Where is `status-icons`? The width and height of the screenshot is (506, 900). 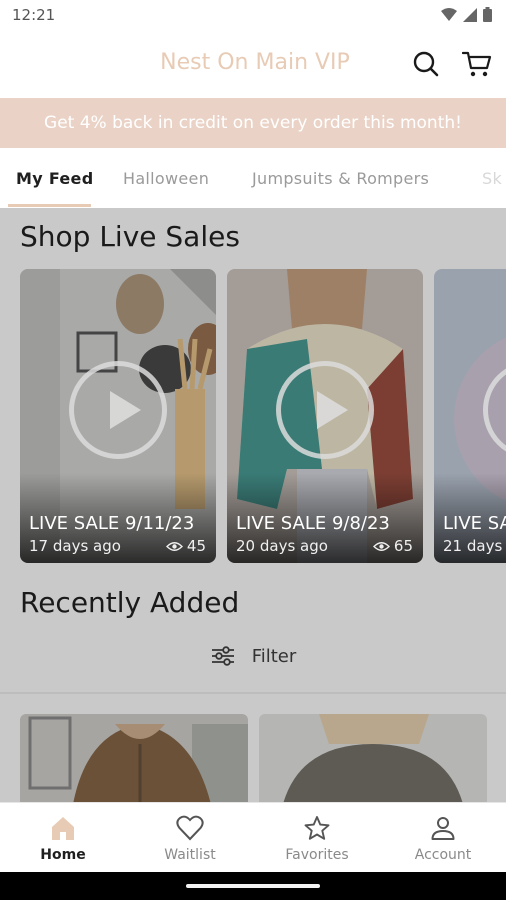 status-icons is located at coordinates (466, 14).